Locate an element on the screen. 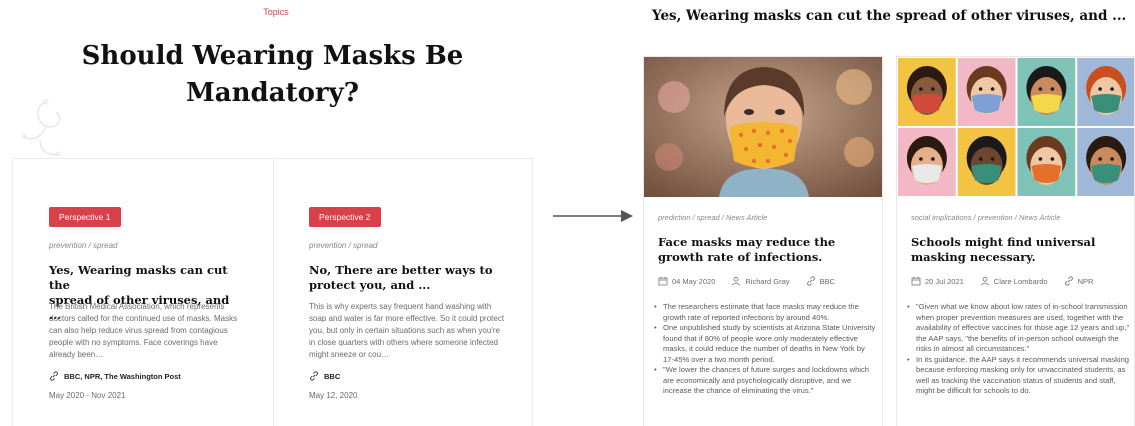 The height and width of the screenshot is (426, 1135). page-title-line1: Should Wearing Masks Be is located at coordinates (272, 56).